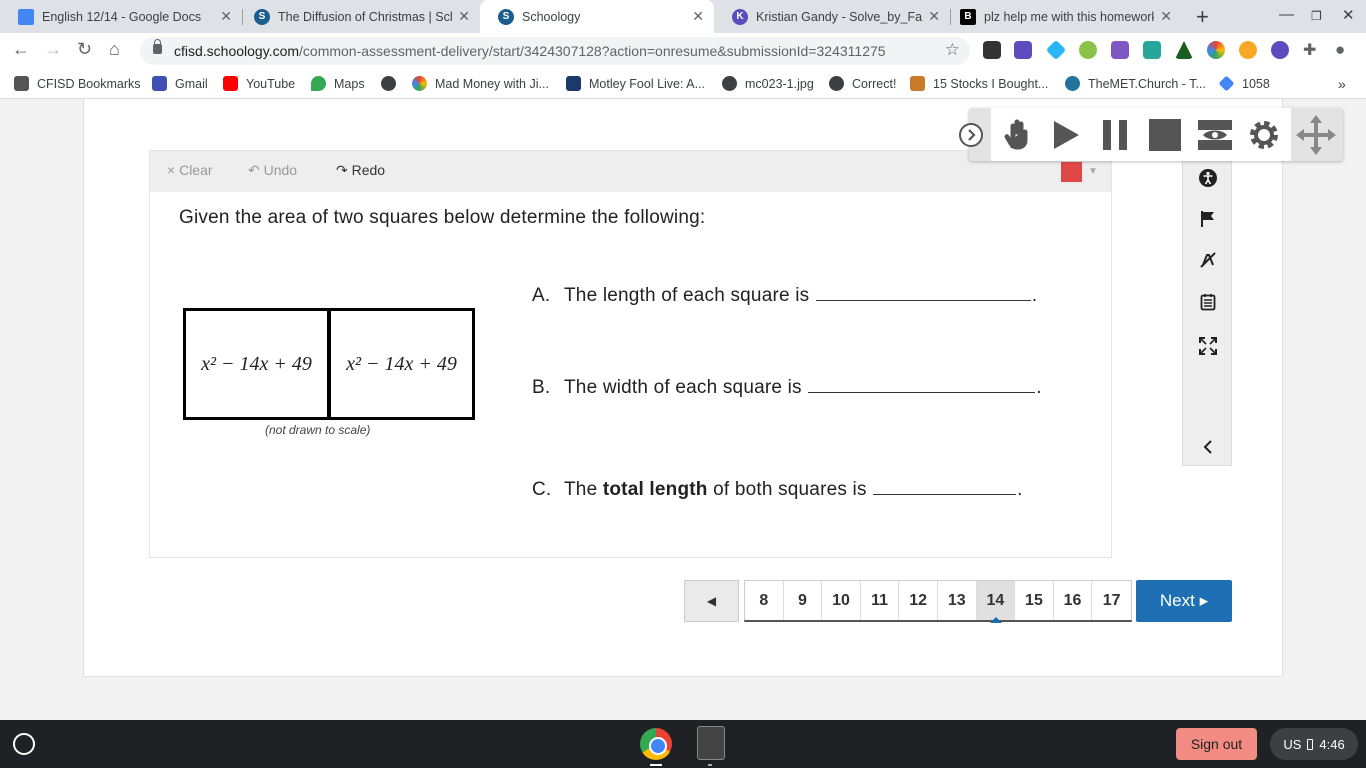 This screenshot has height=768, width=1366. Describe the element at coordinates (1184, 601) in the screenshot. I see `next-button: Next ▸` at that location.